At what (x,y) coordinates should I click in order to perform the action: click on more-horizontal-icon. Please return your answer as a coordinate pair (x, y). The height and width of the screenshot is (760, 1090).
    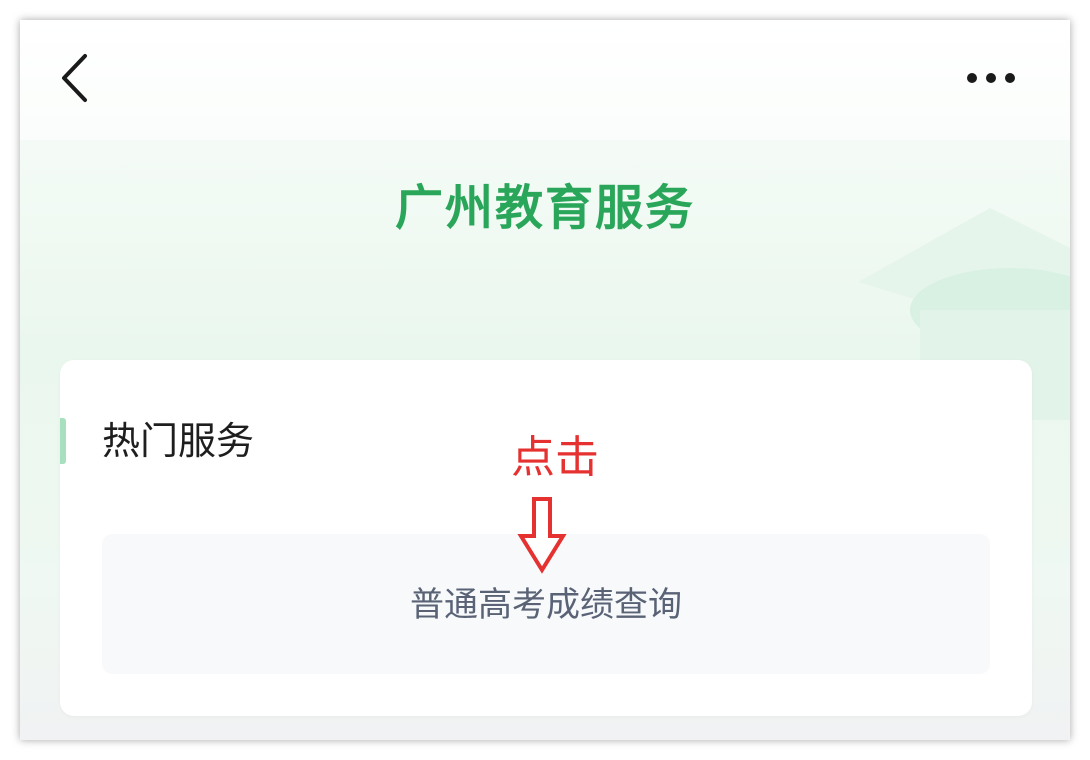
    Looking at the image, I should click on (991, 78).